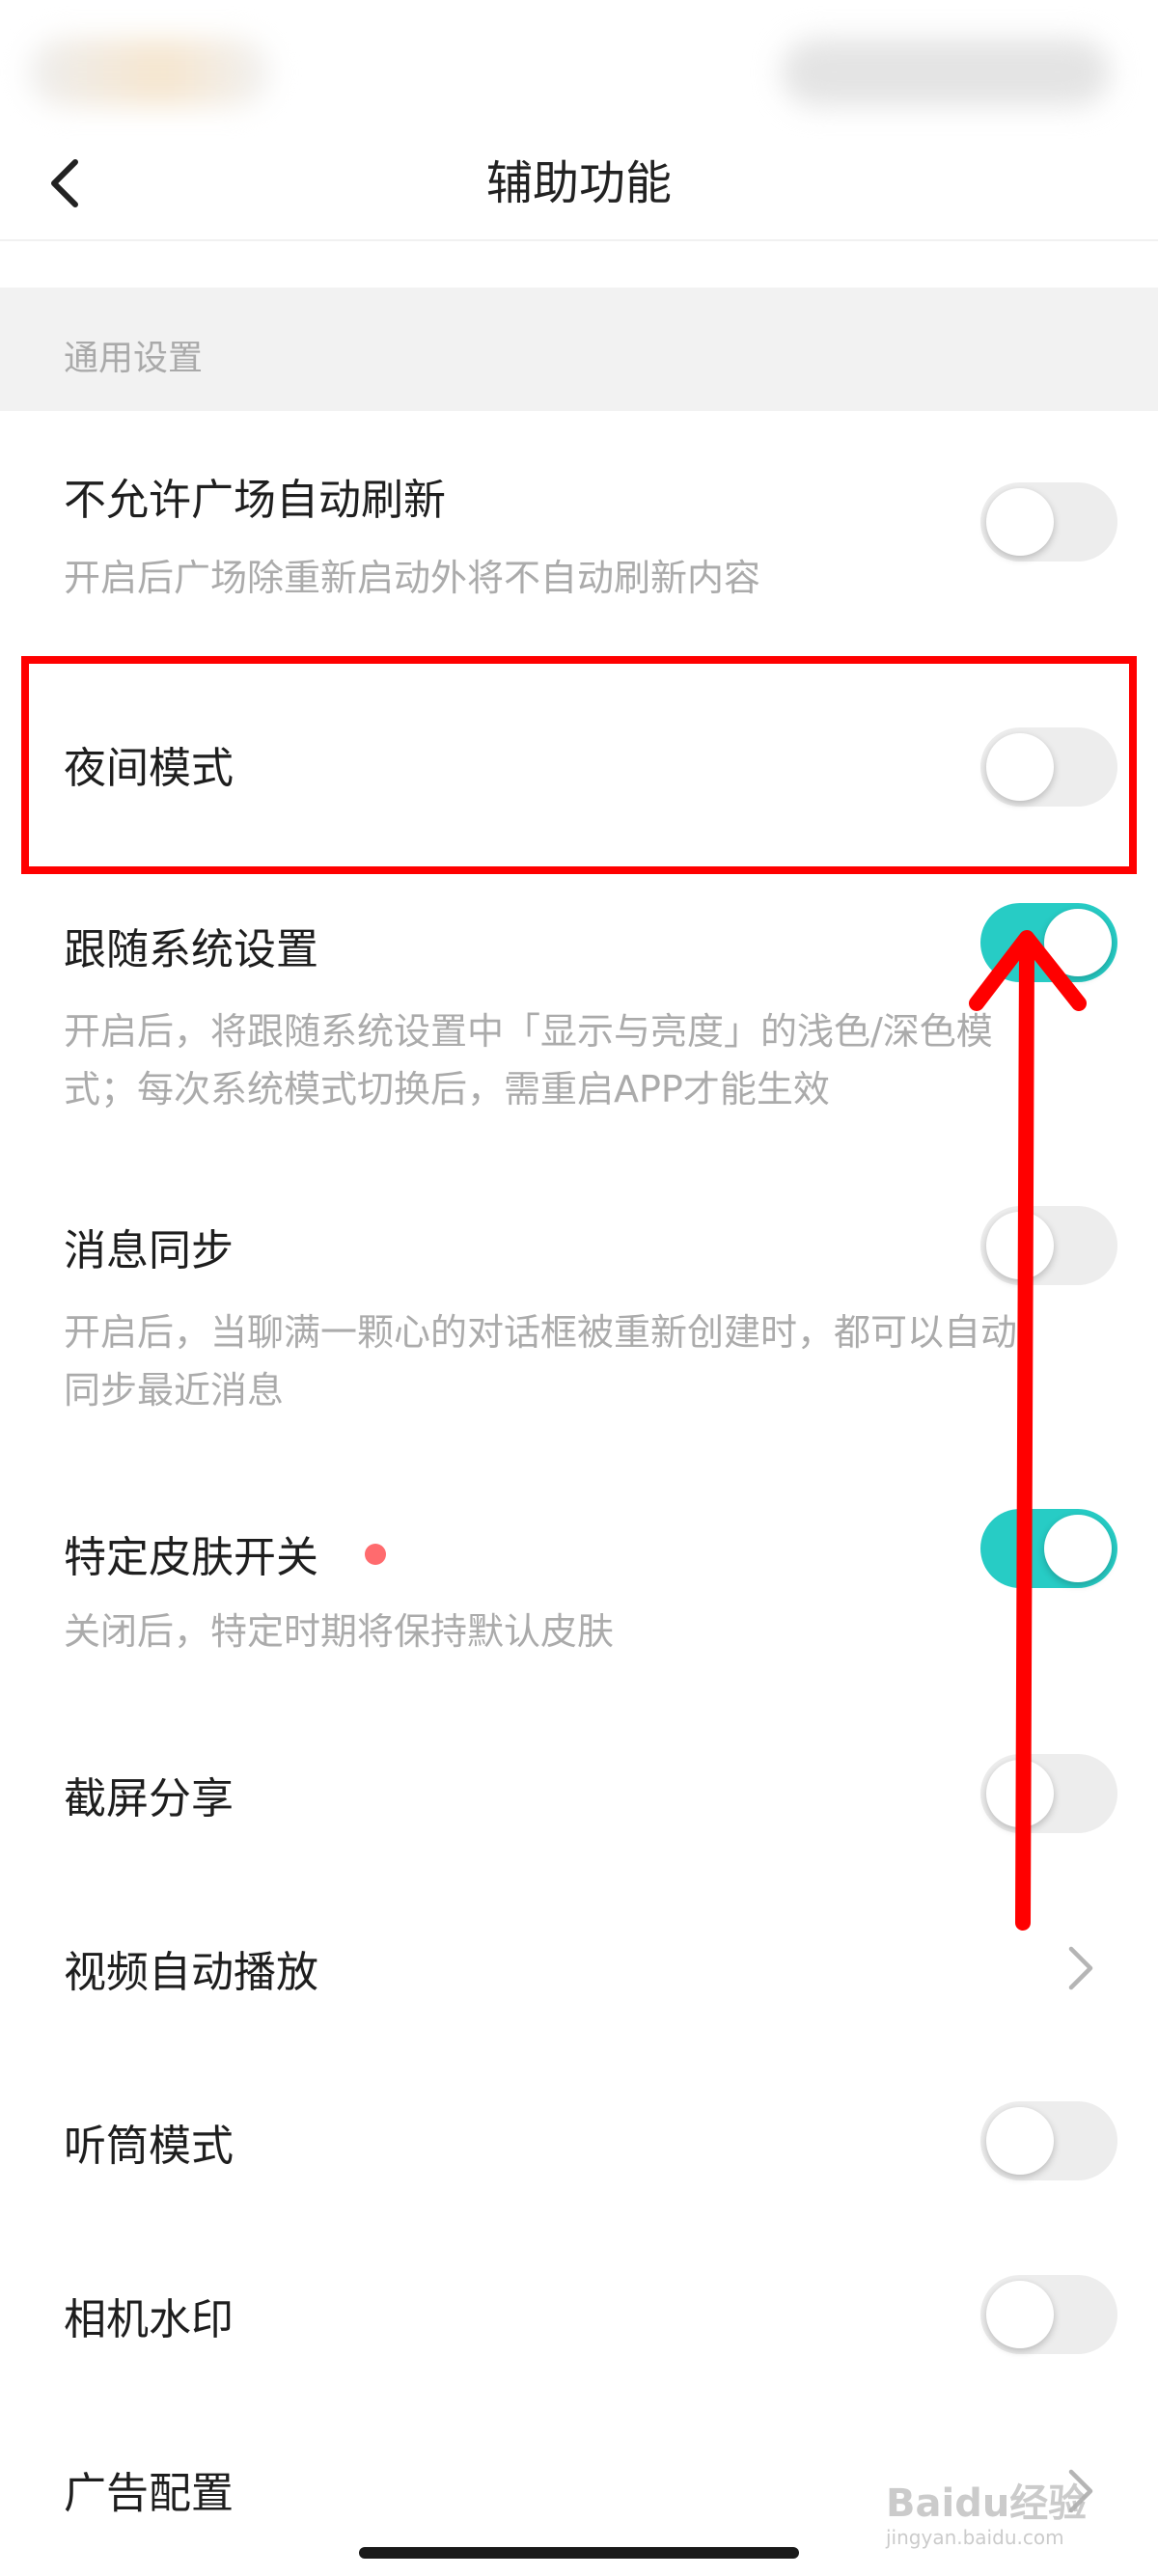 This screenshot has height=2576, width=1158. Describe the element at coordinates (579, 350) in the screenshot. I see `section-header: 通用设置` at that location.